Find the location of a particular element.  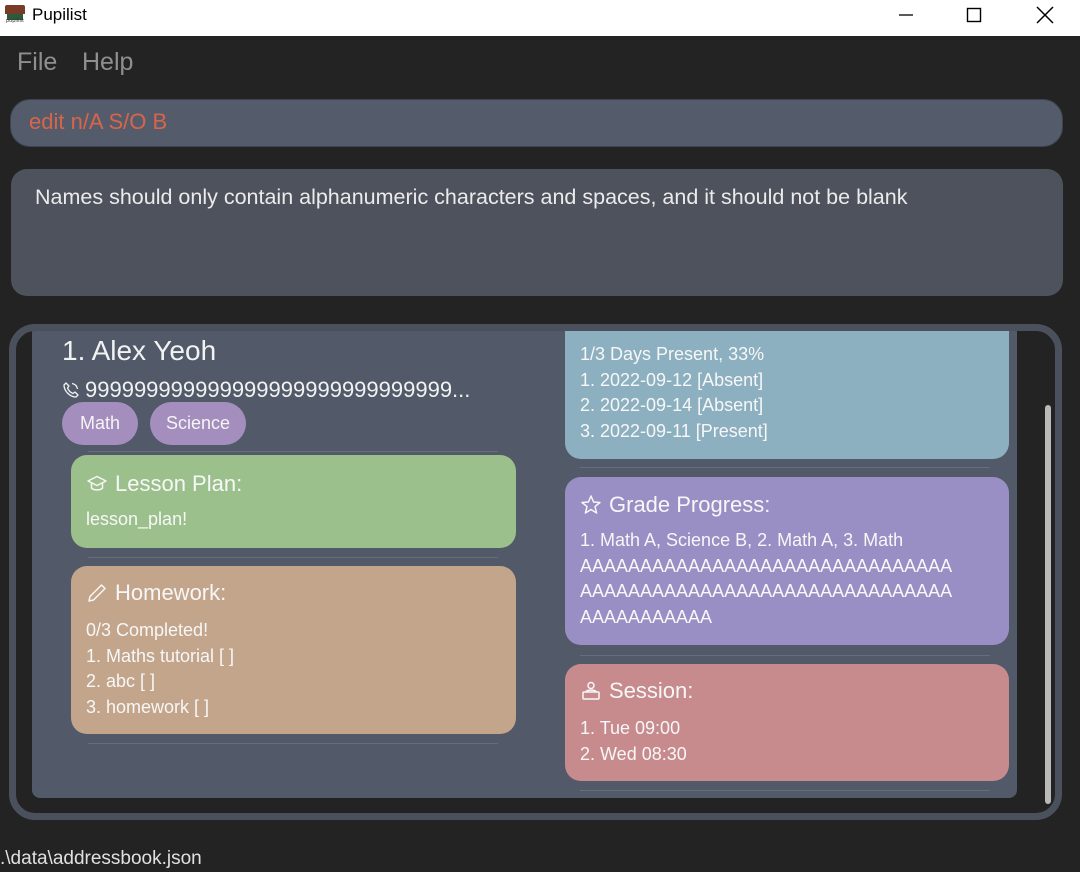

tag-science: Science is located at coordinates (198, 423).